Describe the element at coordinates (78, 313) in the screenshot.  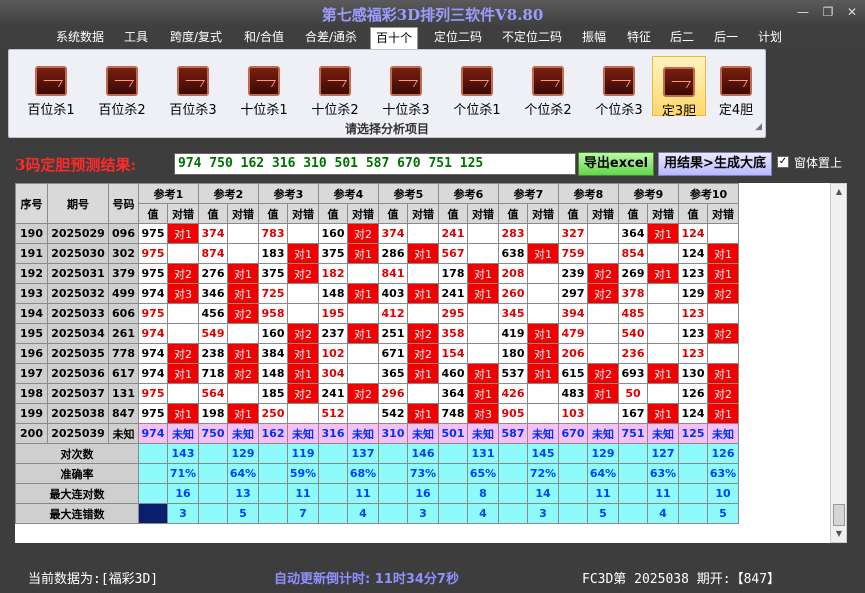
I see `row-period: 2025033` at that location.